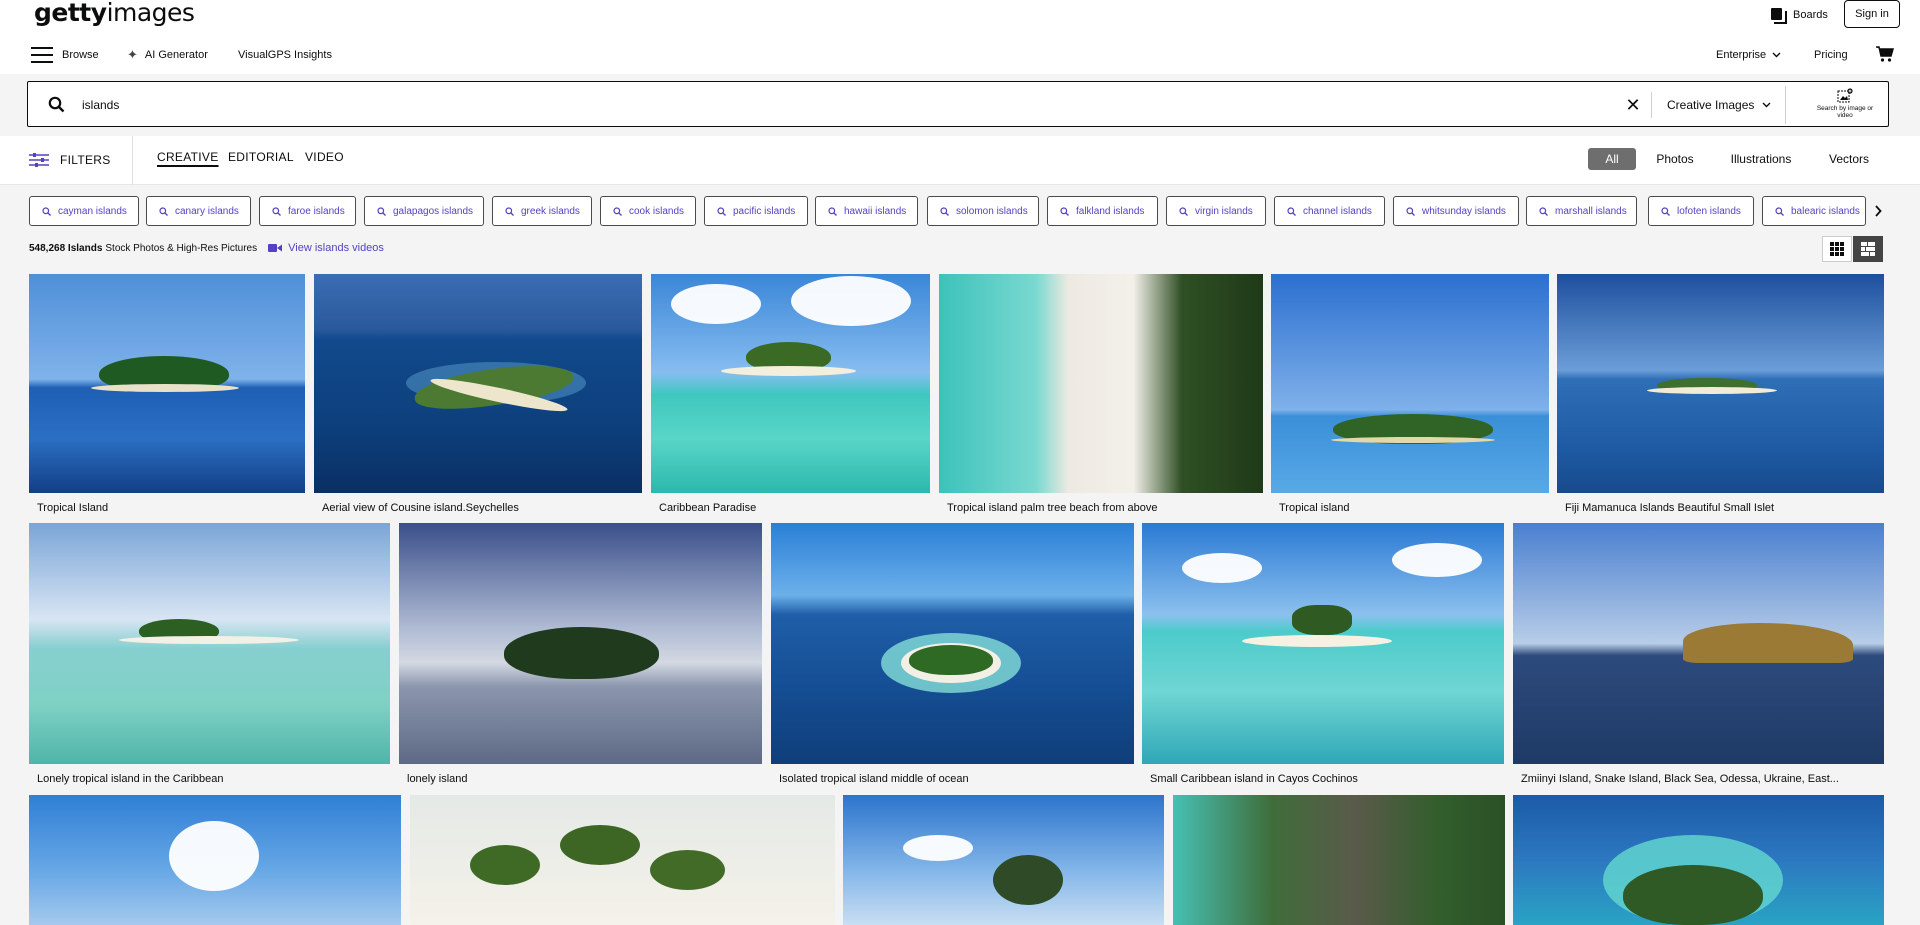 The width and height of the screenshot is (1920, 925). I want to click on chip-label: virgin islands, so click(1224, 211).